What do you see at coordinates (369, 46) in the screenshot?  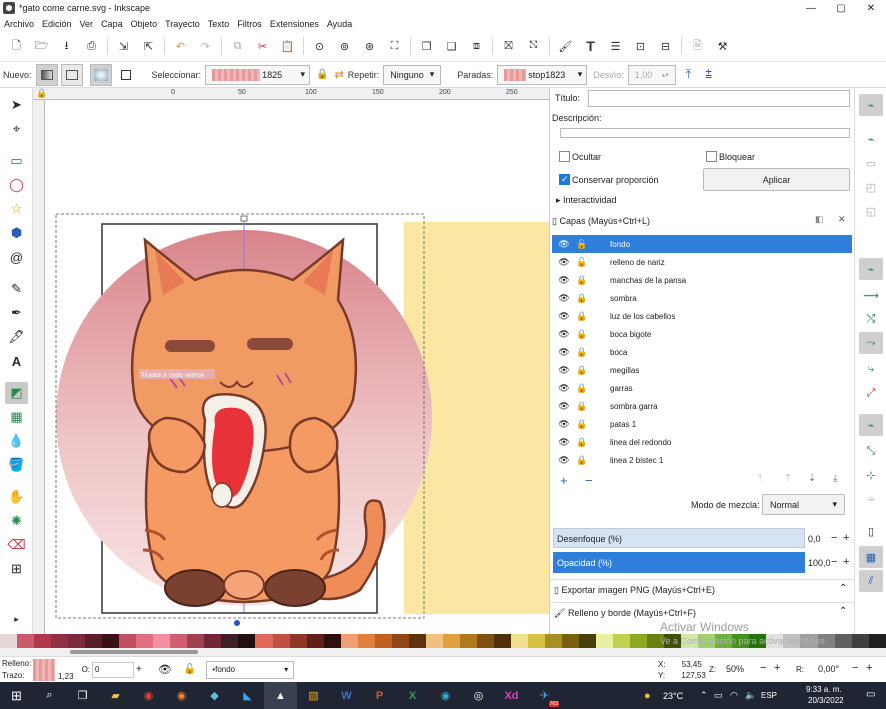 I see `zoom-page-icon: ⊛` at bounding box center [369, 46].